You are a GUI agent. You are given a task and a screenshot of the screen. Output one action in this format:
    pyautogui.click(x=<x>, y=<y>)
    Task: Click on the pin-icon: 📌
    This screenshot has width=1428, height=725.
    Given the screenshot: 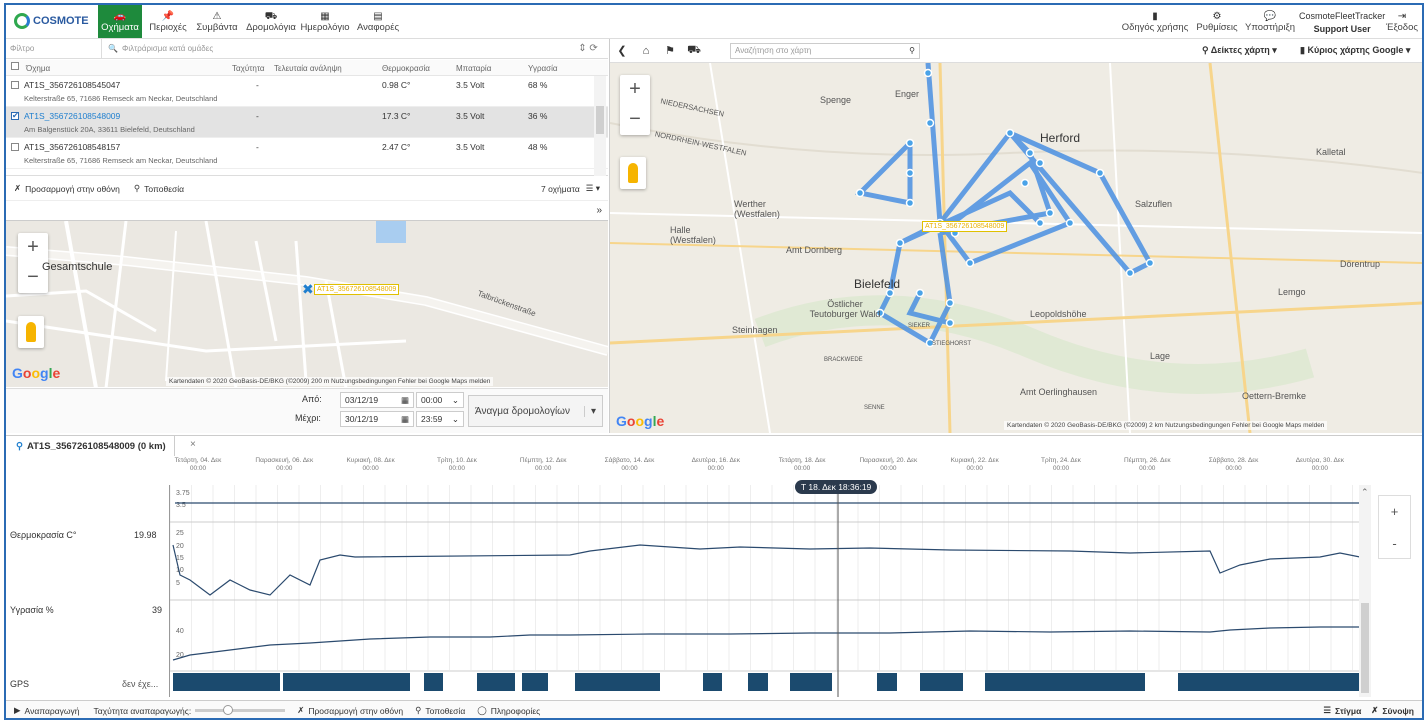 What is the action you would take?
    pyautogui.click(x=168, y=16)
    